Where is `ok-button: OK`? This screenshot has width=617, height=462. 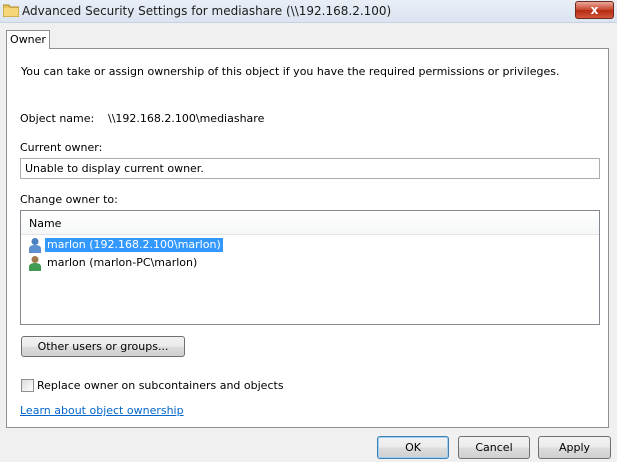 ok-button: OK is located at coordinates (413, 447).